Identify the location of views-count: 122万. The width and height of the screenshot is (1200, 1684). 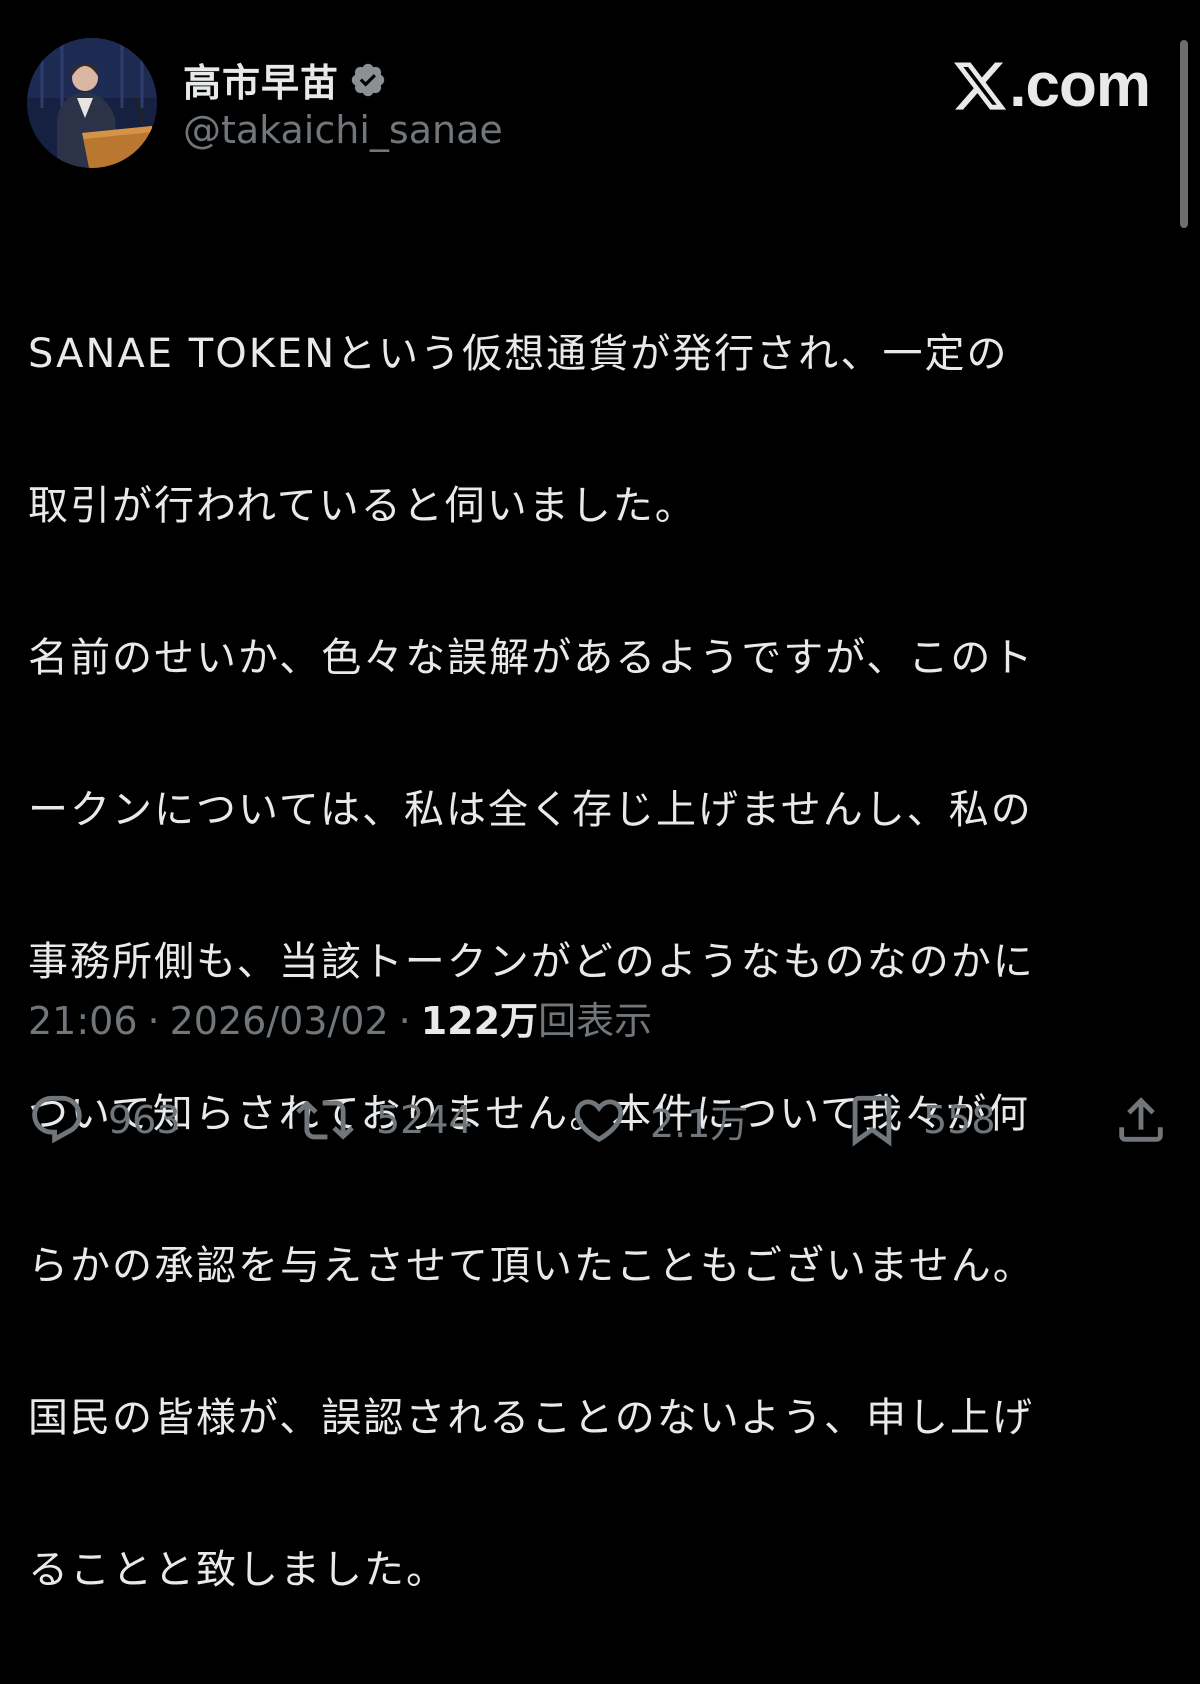
(479, 1021).